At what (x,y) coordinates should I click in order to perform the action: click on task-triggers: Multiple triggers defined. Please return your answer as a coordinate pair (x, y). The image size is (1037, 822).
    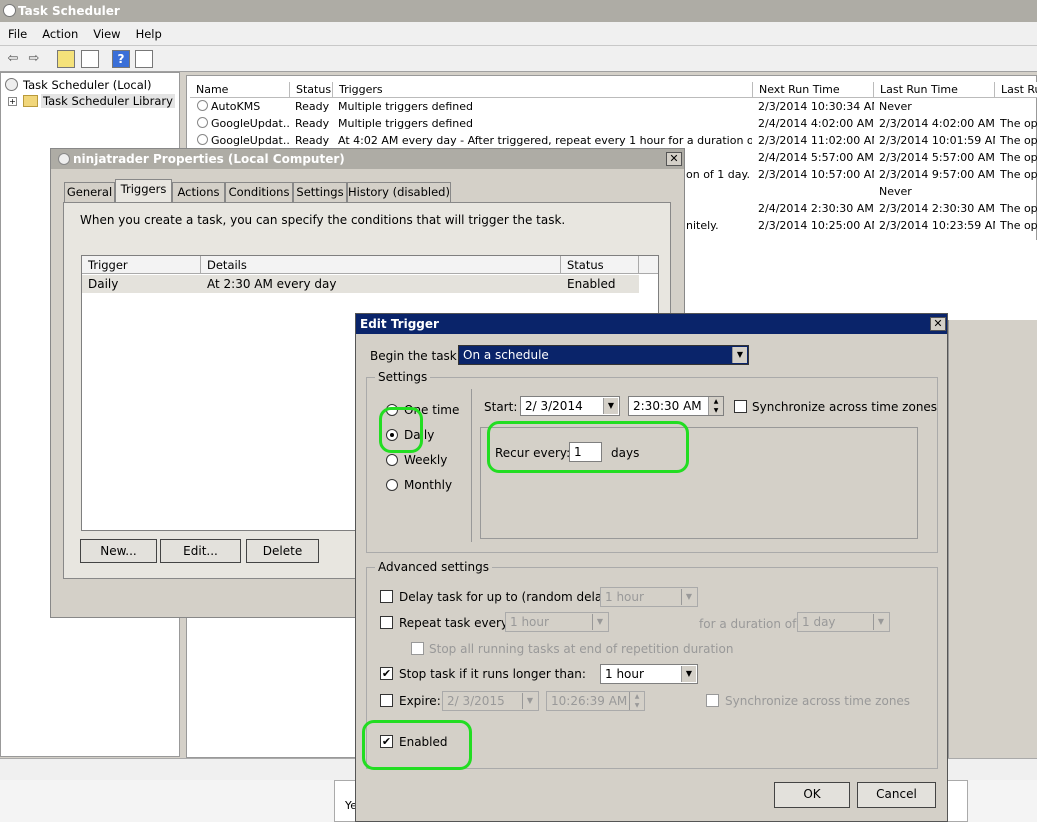
    Looking at the image, I should click on (405, 106).